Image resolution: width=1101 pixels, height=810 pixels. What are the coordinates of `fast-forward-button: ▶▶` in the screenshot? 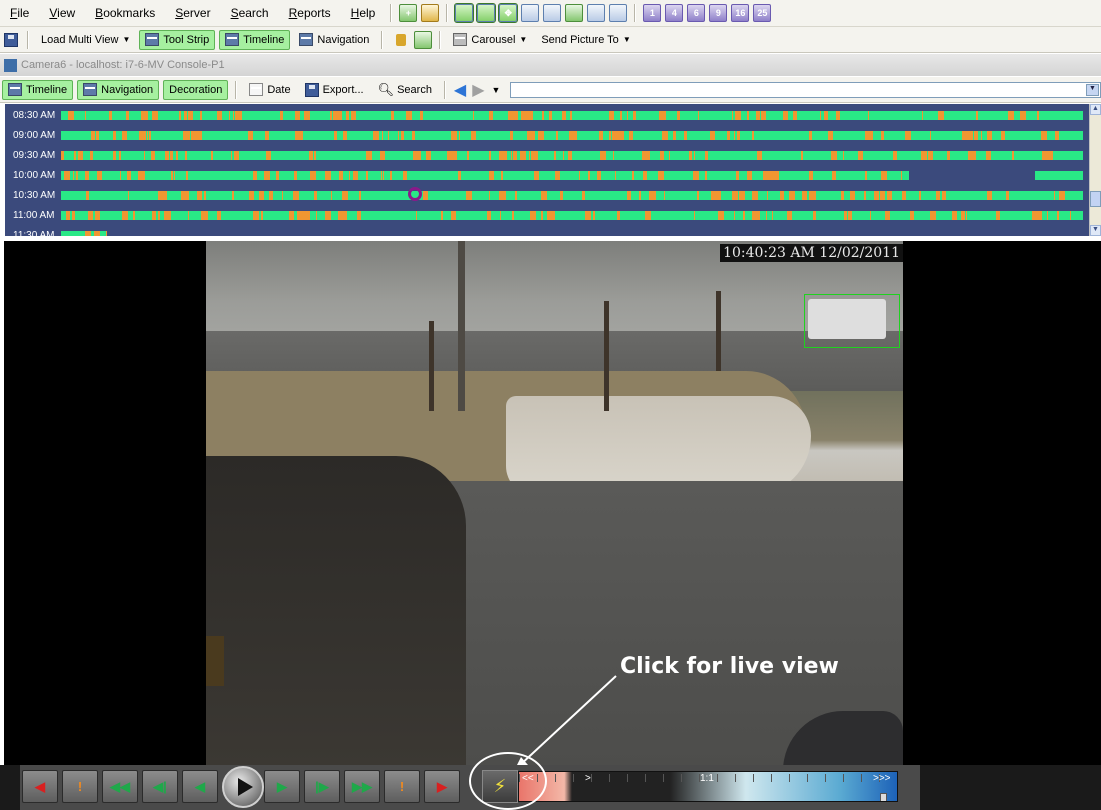 It's located at (362, 786).